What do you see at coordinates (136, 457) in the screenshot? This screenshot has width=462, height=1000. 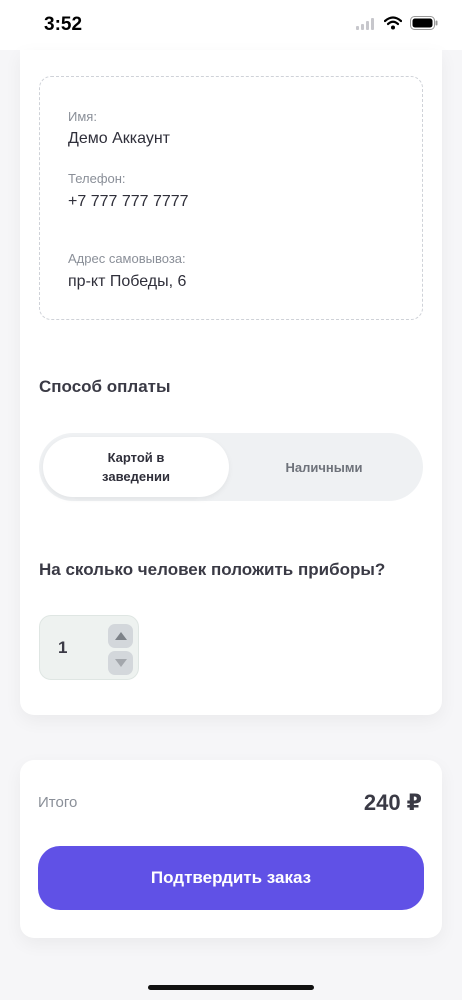 I see `pay-by-card-label-line1: Картой в` at bounding box center [136, 457].